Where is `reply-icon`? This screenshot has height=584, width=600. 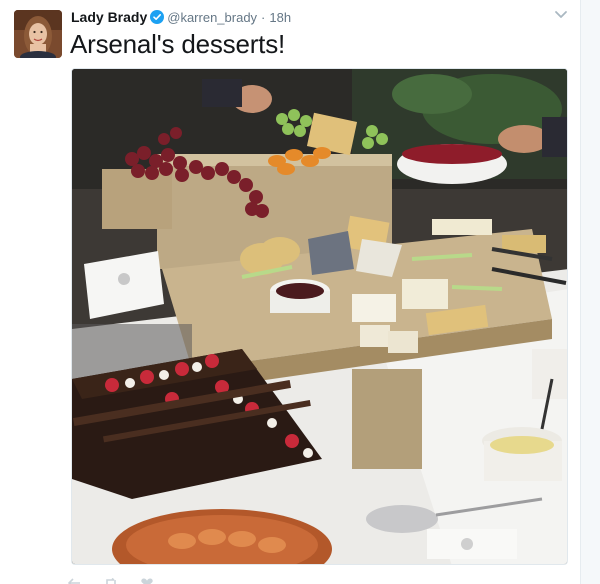 reply-icon is located at coordinates (74, 579).